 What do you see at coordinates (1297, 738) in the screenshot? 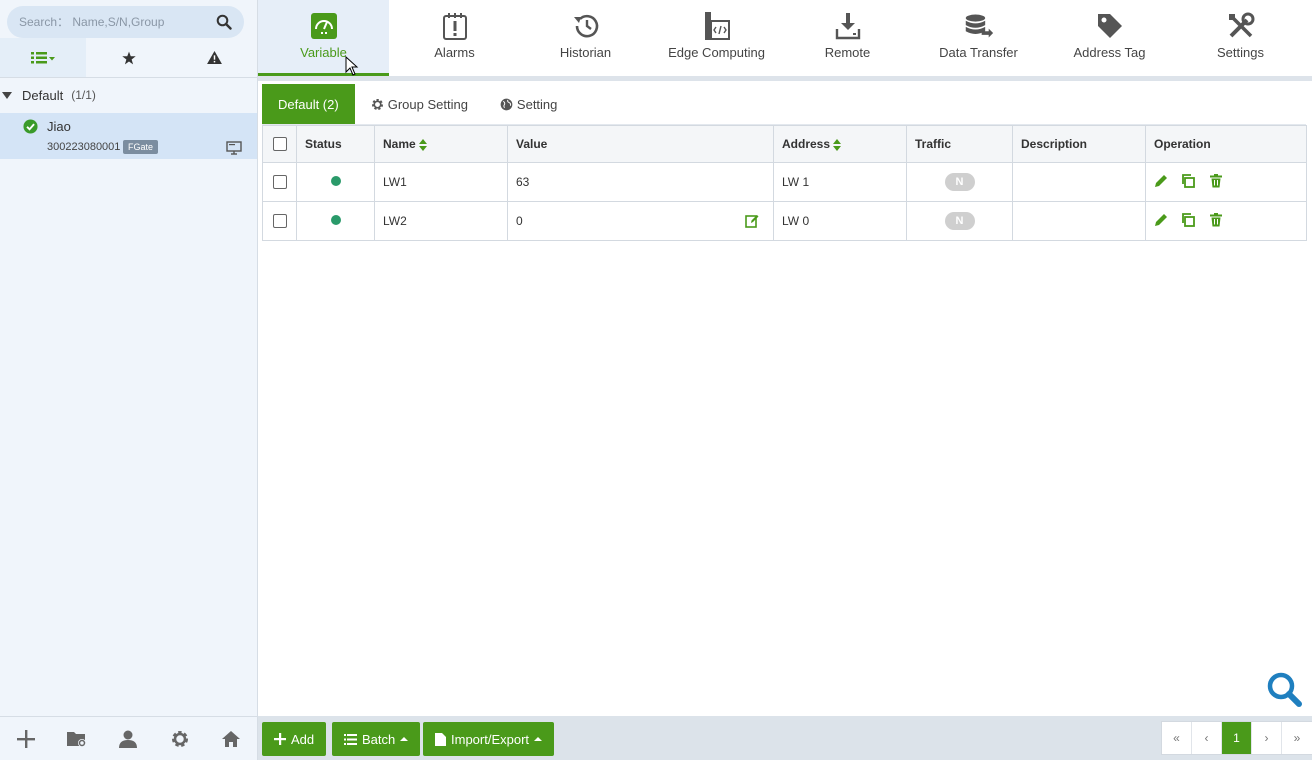
I see `last-page-button: »` at bounding box center [1297, 738].